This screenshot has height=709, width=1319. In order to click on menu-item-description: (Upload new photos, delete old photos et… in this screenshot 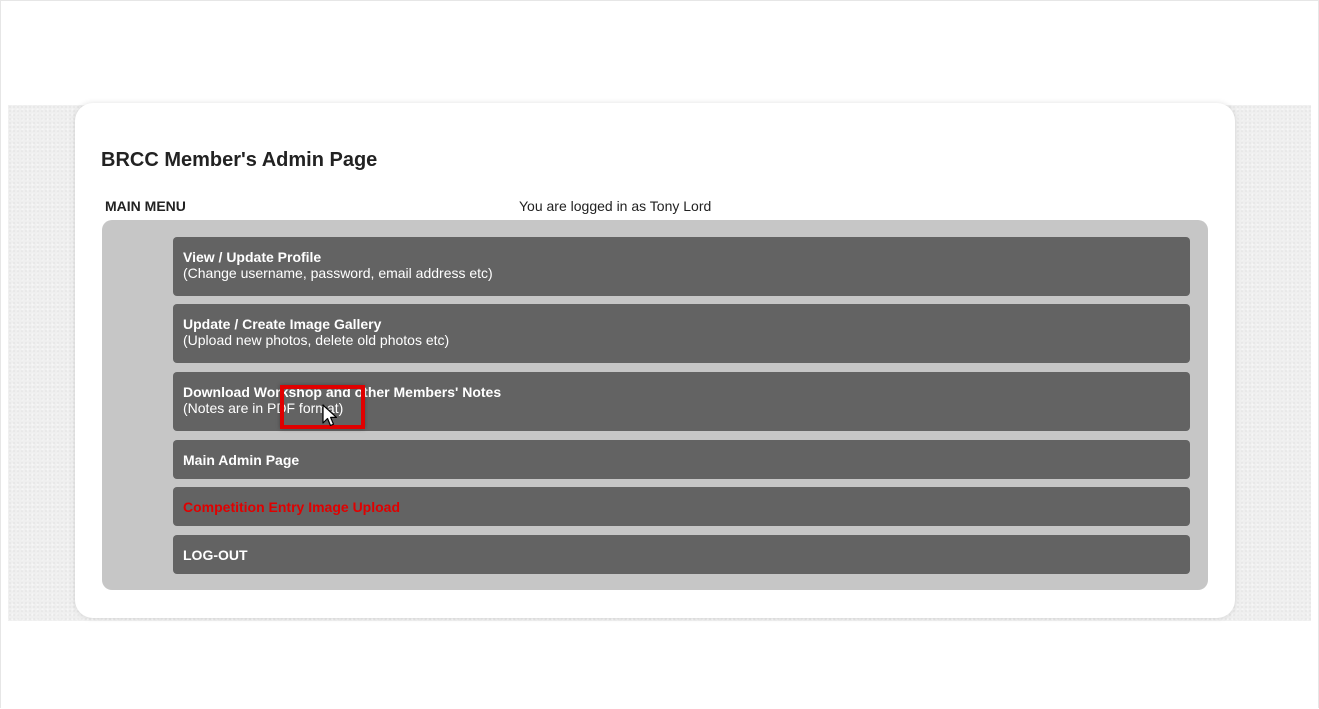, I will do `click(316, 340)`.